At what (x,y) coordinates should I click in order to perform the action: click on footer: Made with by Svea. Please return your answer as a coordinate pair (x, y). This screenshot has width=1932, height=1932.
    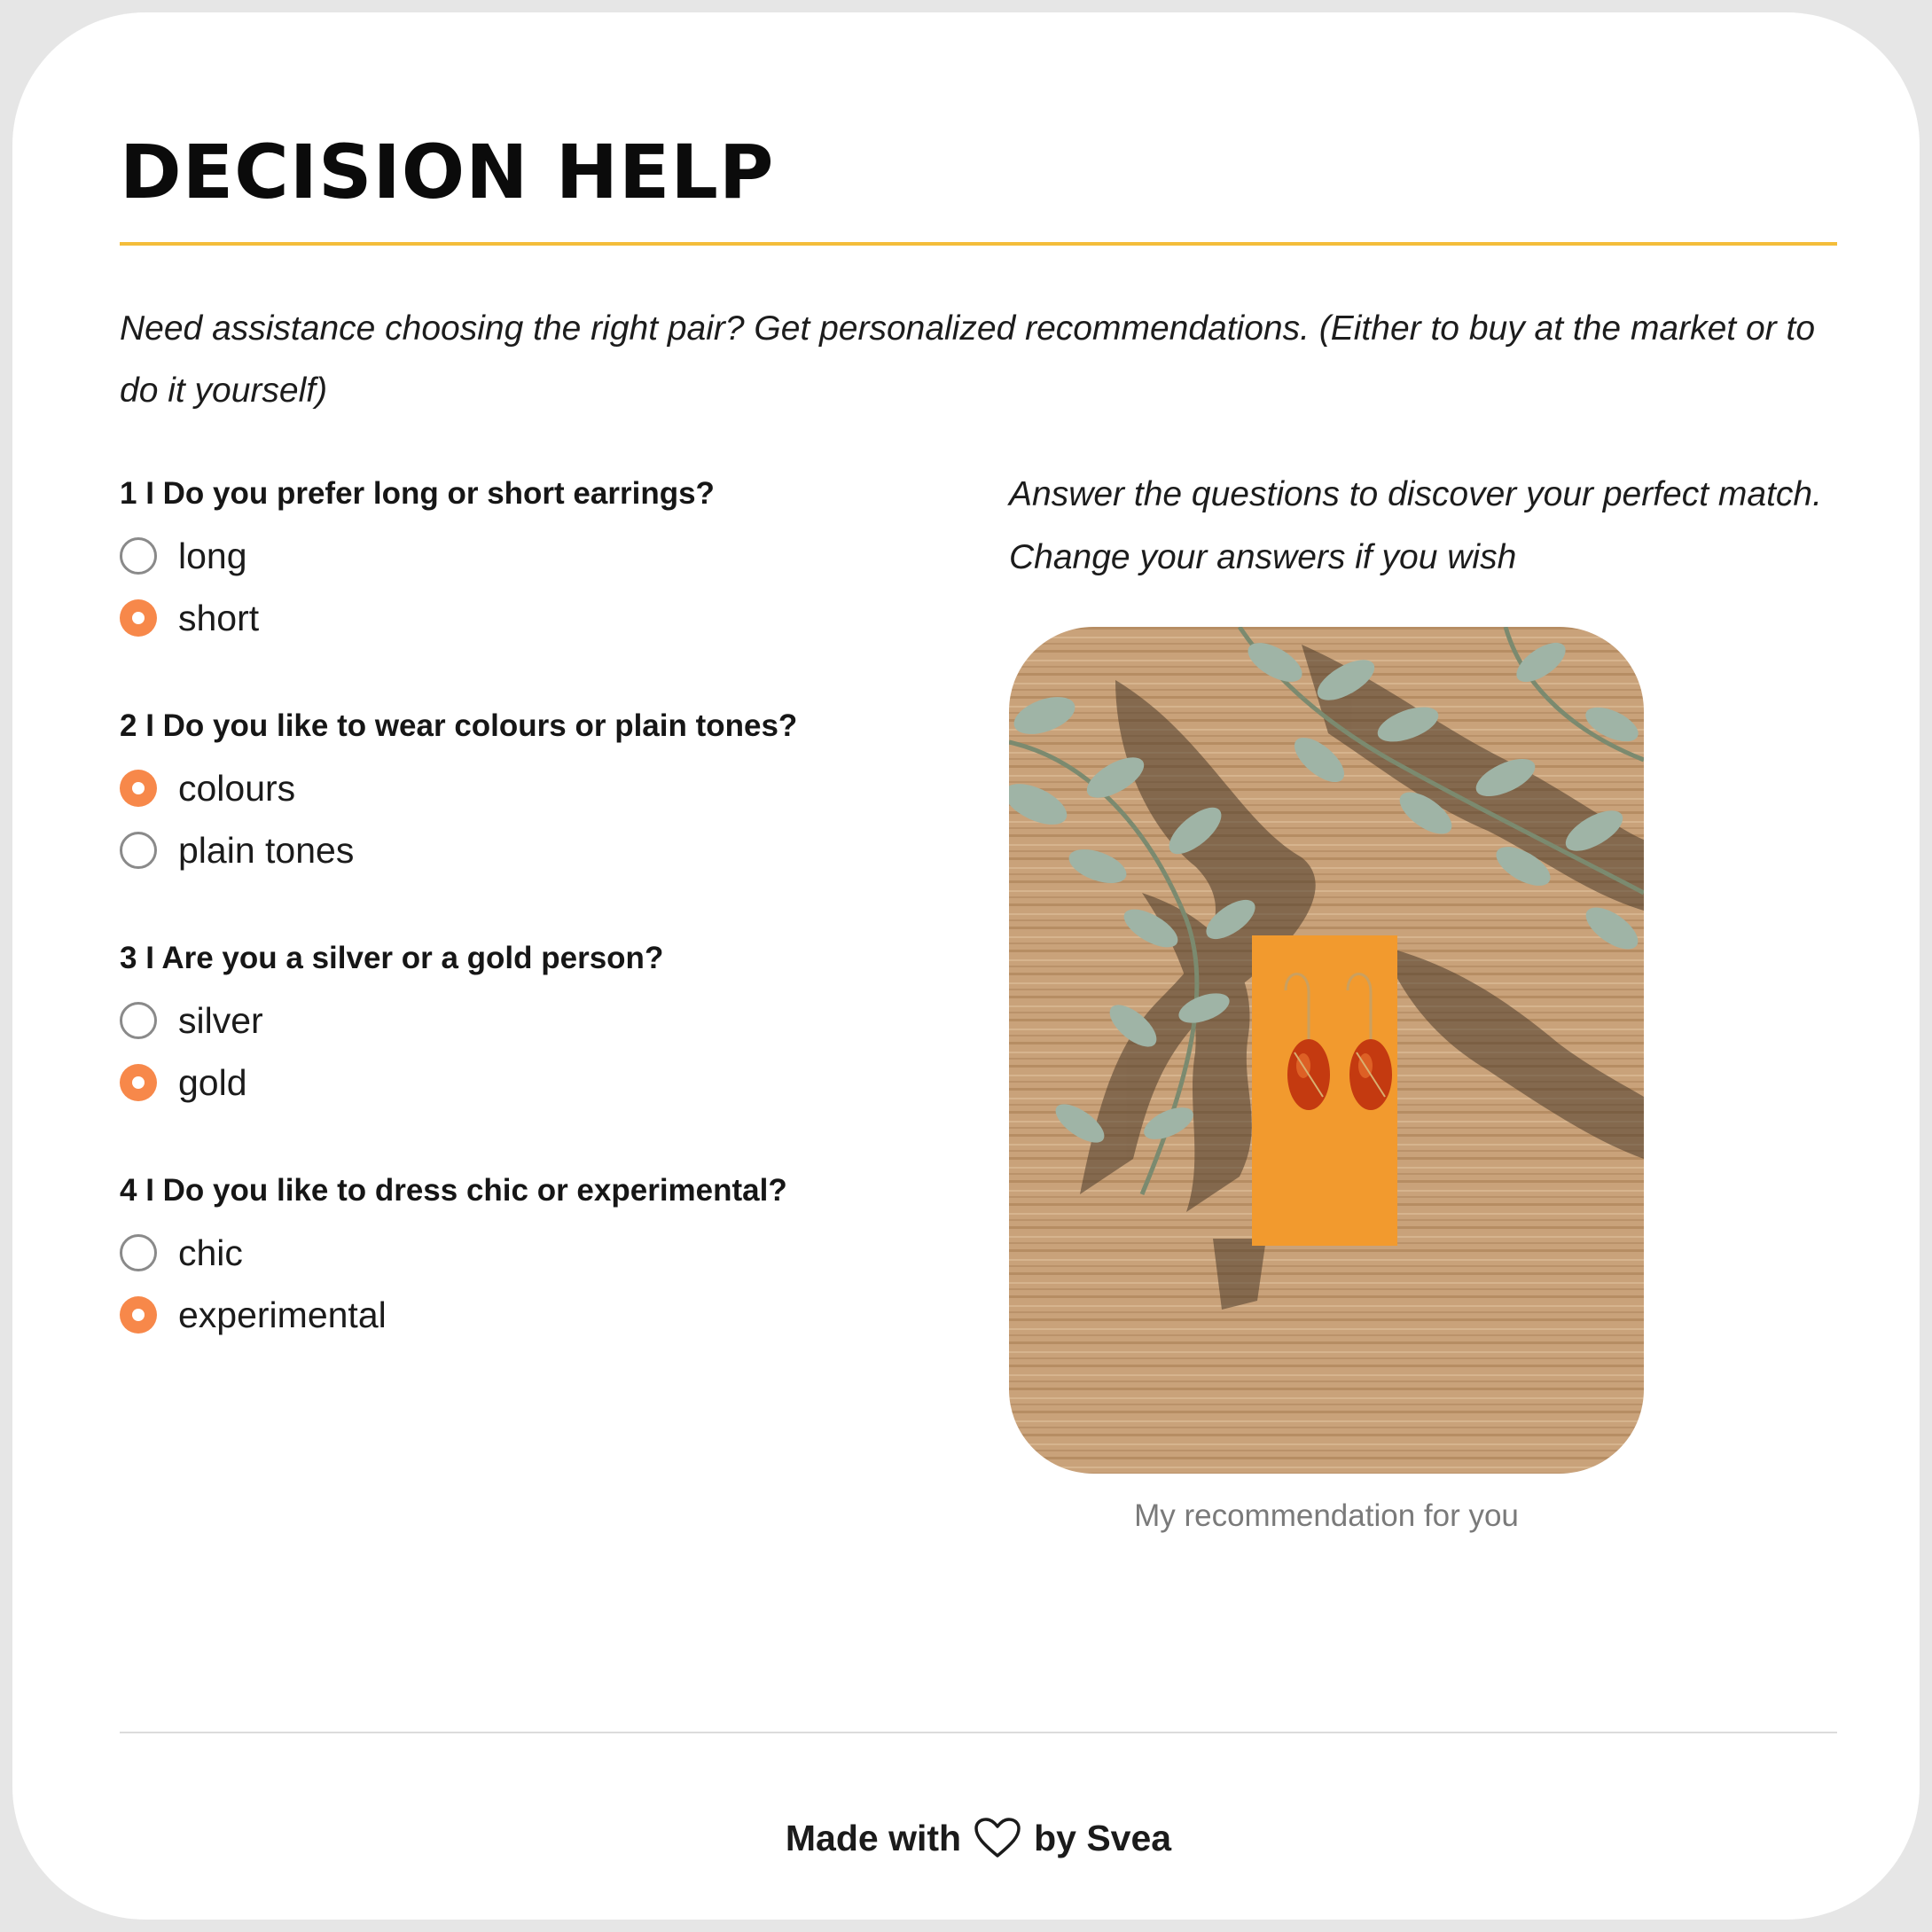
    Looking at the image, I should click on (972, 1838).